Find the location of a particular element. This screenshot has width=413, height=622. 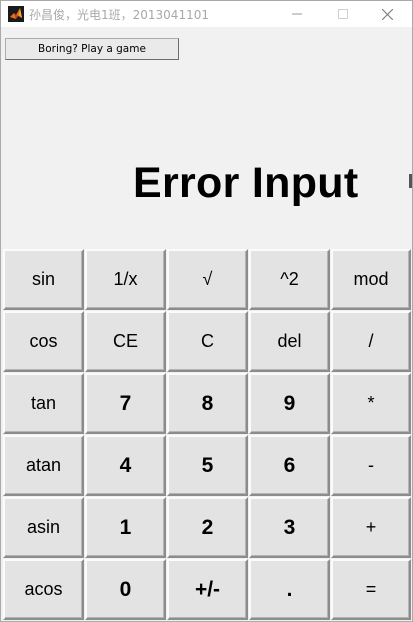

minimize-icon is located at coordinates (297, 14).